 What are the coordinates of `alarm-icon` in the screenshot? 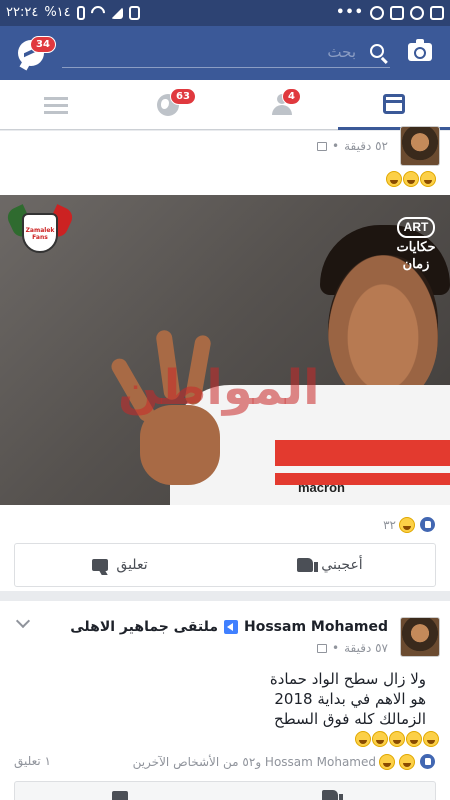 It's located at (134, 12).